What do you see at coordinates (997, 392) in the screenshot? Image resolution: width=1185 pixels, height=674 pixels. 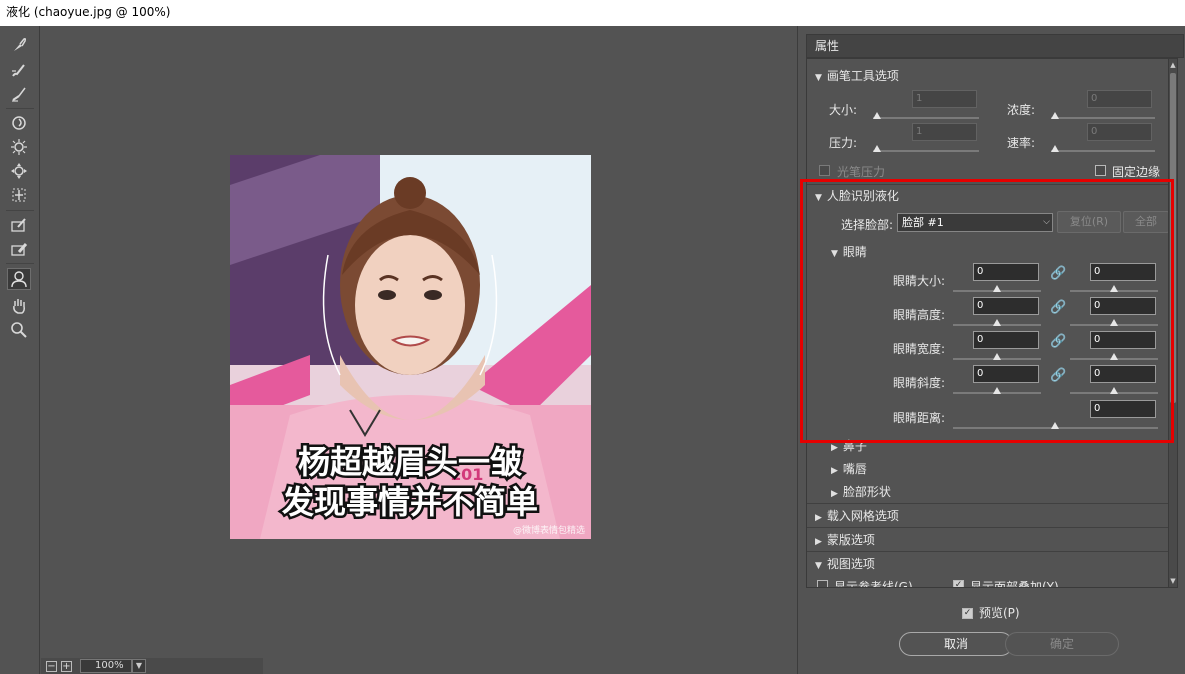 I see `eye-tilt-left-slider` at bounding box center [997, 392].